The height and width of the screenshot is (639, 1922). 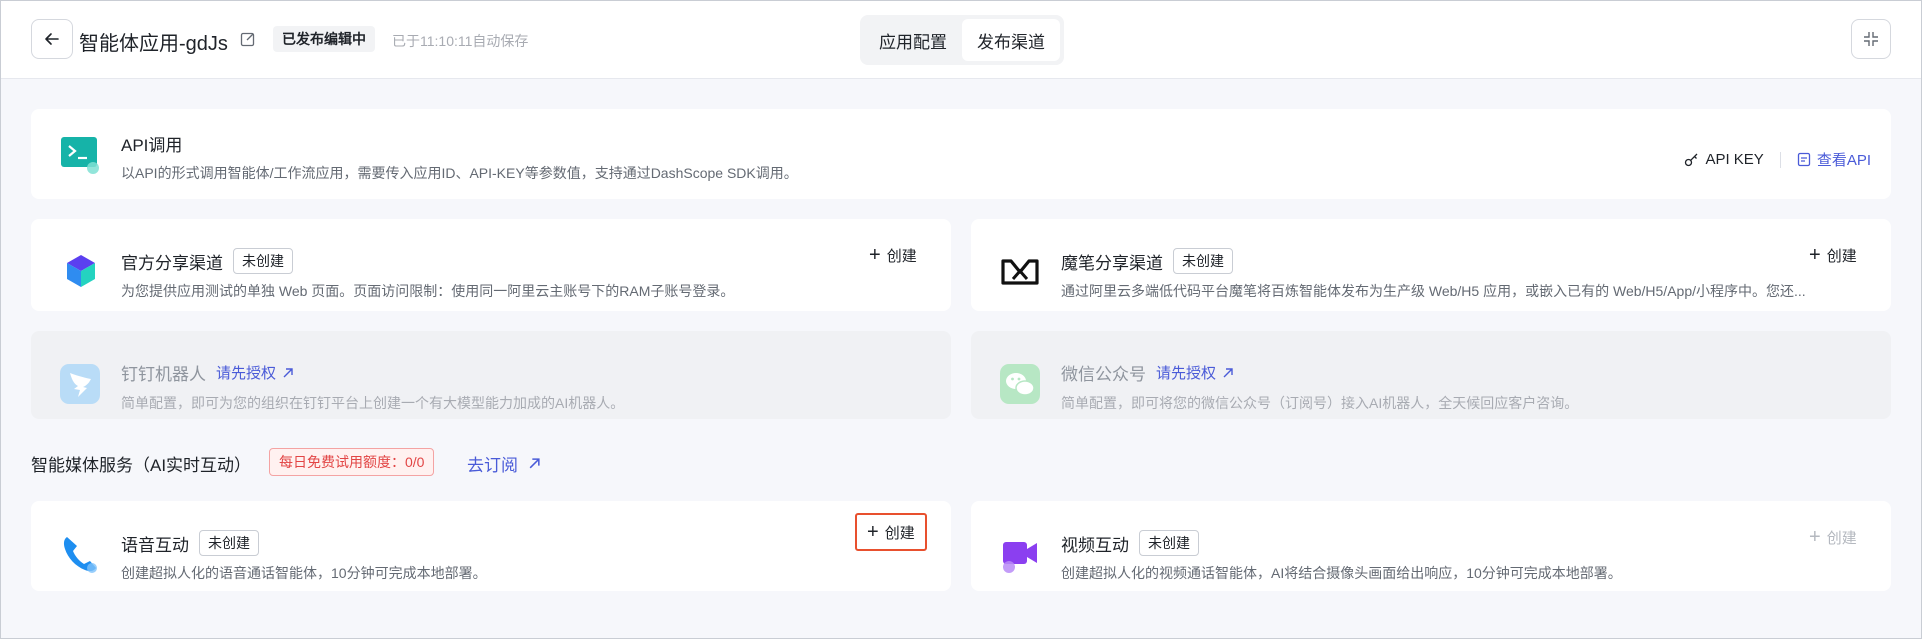 What do you see at coordinates (1011, 40) in the screenshot?
I see `tab-publish-channels: 发布渠道` at bounding box center [1011, 40].